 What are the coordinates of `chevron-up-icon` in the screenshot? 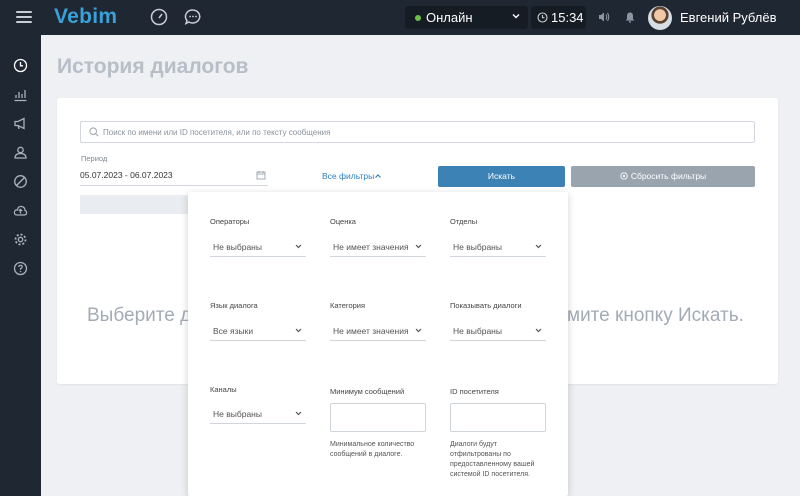 It's located at (378, 176).